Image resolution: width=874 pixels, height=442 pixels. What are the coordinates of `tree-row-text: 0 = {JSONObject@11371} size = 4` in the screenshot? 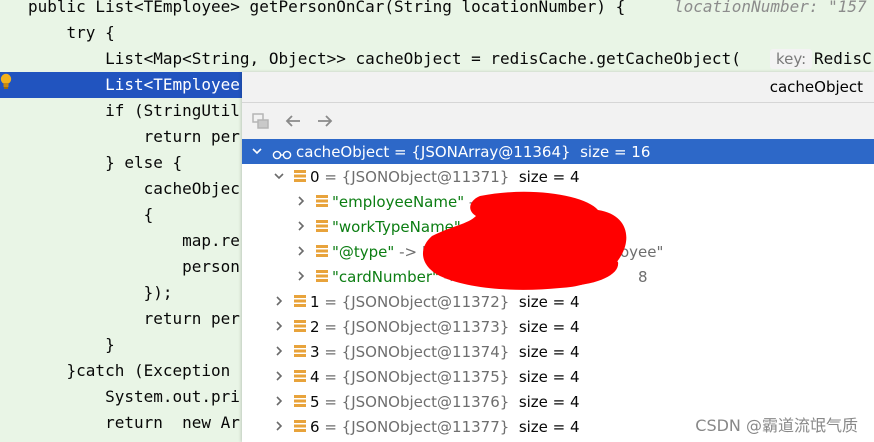 It's located at (445, 177).